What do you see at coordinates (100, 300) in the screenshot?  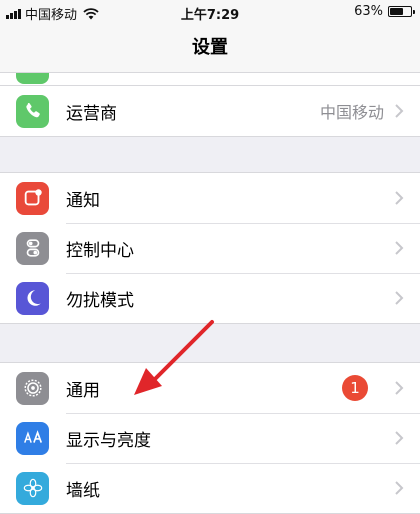 I see `settings-row-label: 勿扰模式` at bounding box center [100, 300].